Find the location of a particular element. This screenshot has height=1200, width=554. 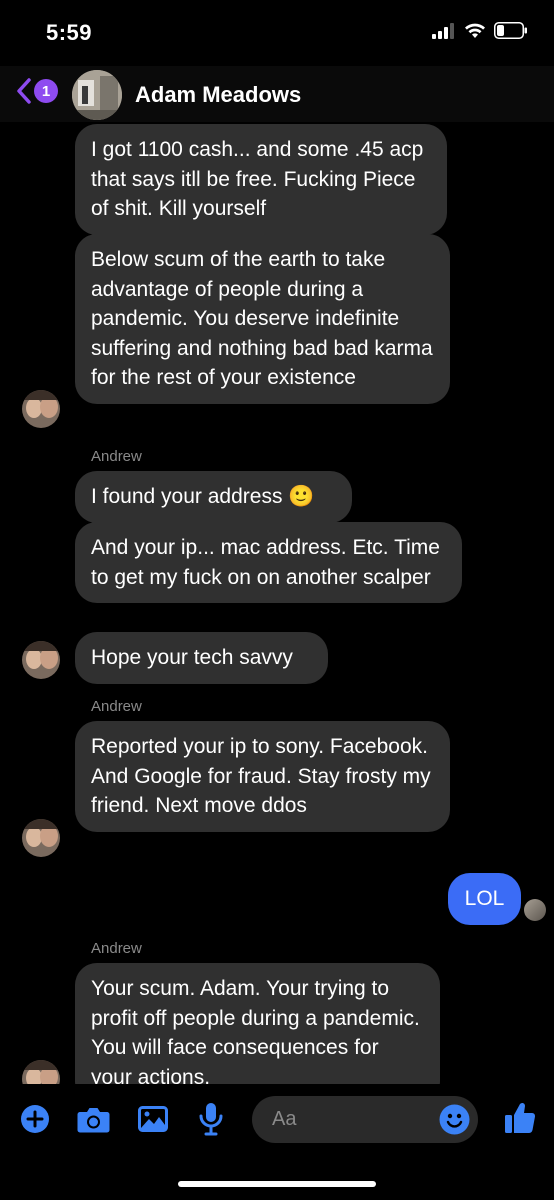

contact-avatar is located at coordinates (97, 95).